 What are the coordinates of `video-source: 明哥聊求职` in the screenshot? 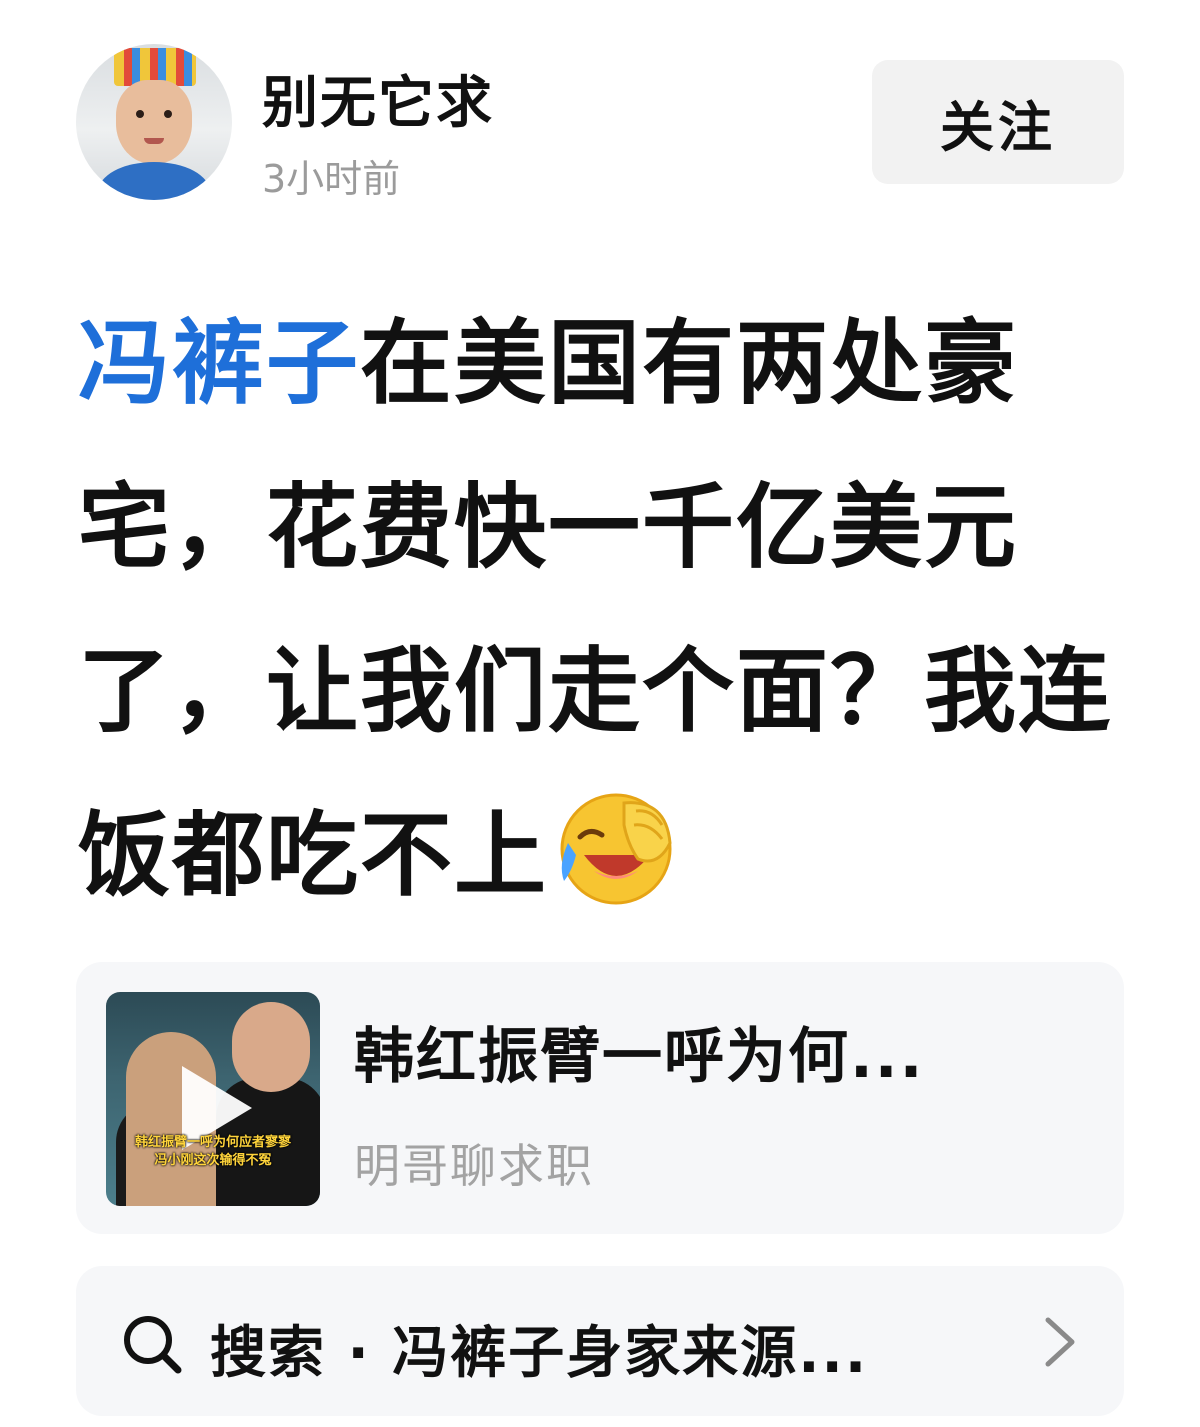 It's located at (474, 1166).